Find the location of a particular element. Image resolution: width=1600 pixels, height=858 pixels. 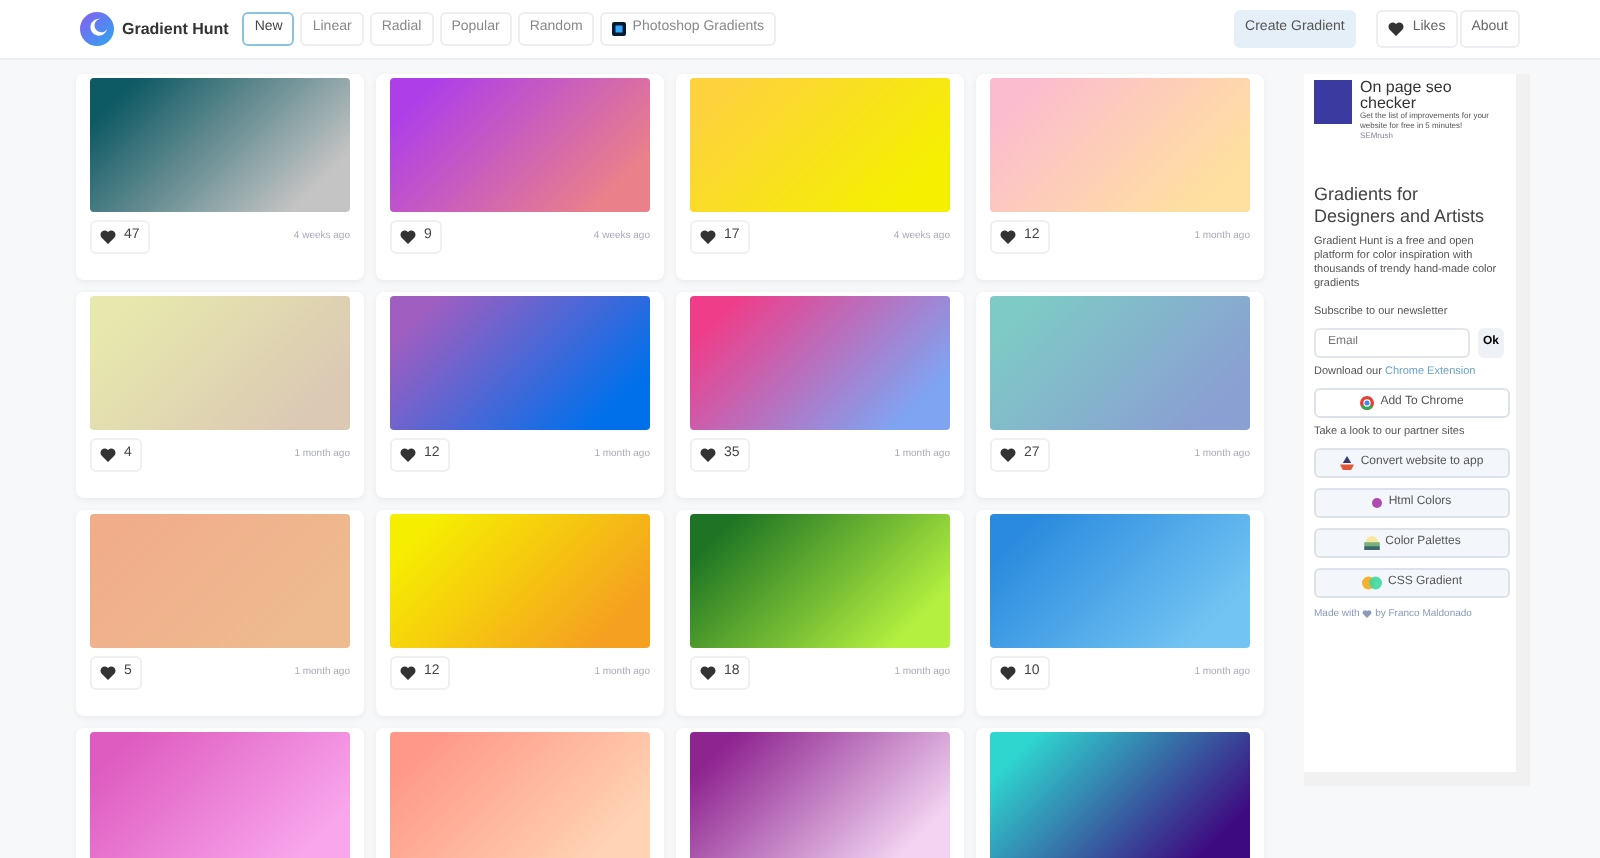

ad-title: On page seo checker is located at coordinates (1432, 96).